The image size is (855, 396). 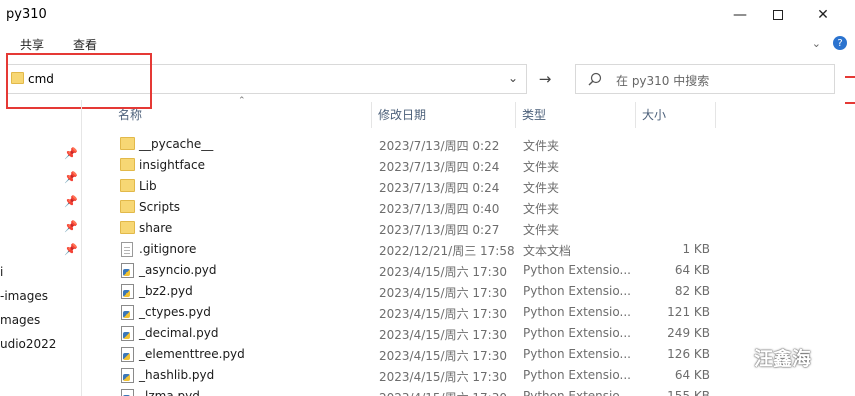 What do you see at coordinates (41, 248) in the screenshot?
I see `navigation-pane: 📌 📌 📌 📌 📌 i -images mages udio2022` at bounding box center [41, 248].